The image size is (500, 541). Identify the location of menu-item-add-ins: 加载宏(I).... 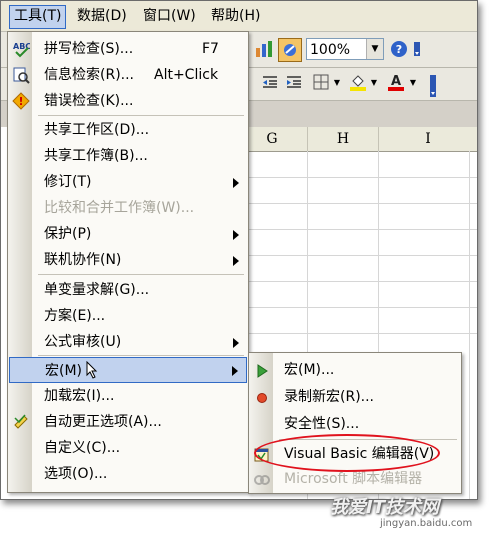
(128, 396).